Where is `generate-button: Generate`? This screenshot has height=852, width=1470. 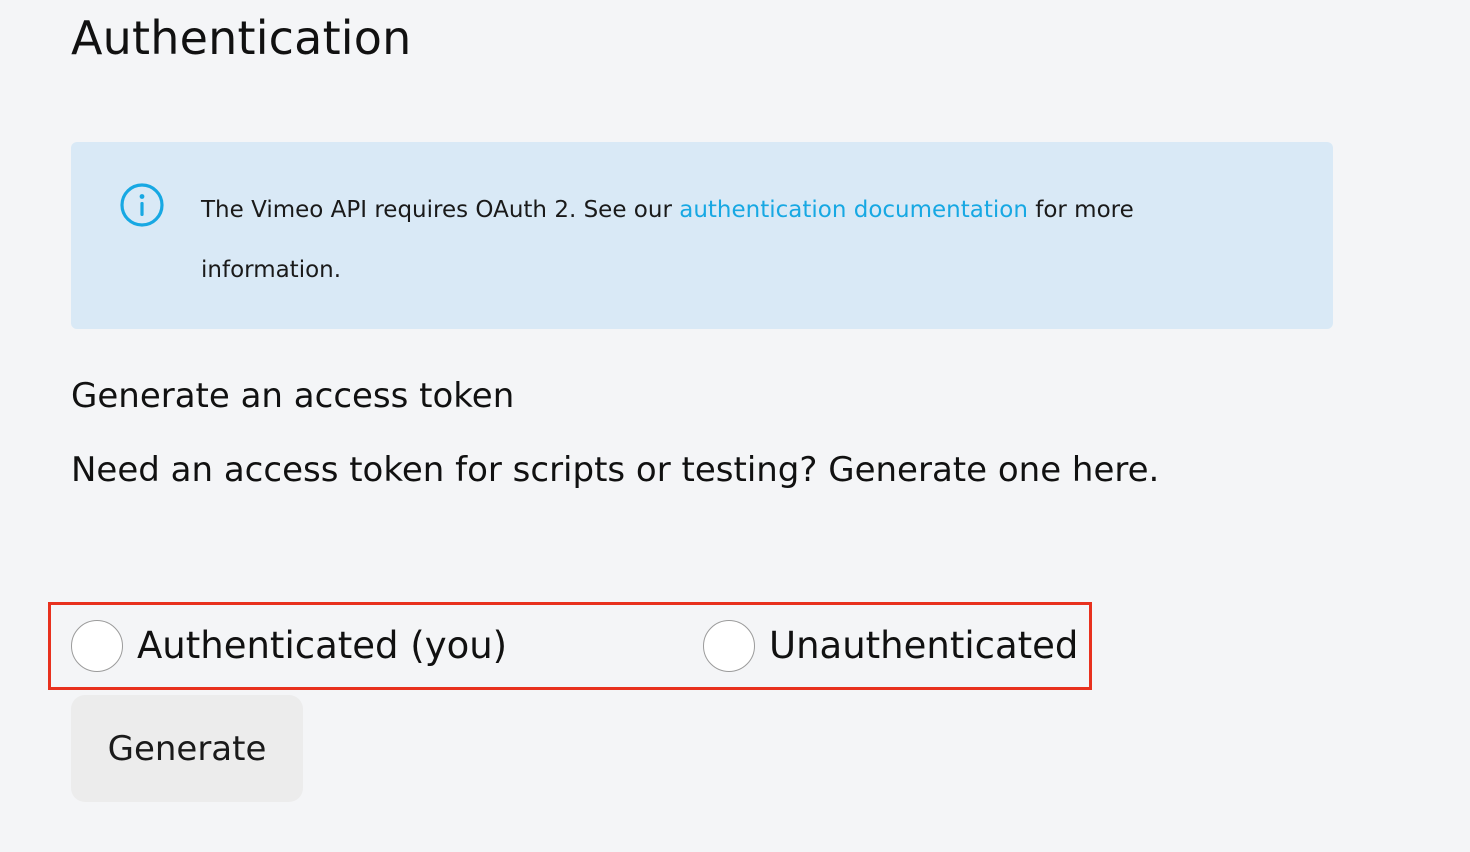 generate-button: Generate is located at coordinates (187, 748).